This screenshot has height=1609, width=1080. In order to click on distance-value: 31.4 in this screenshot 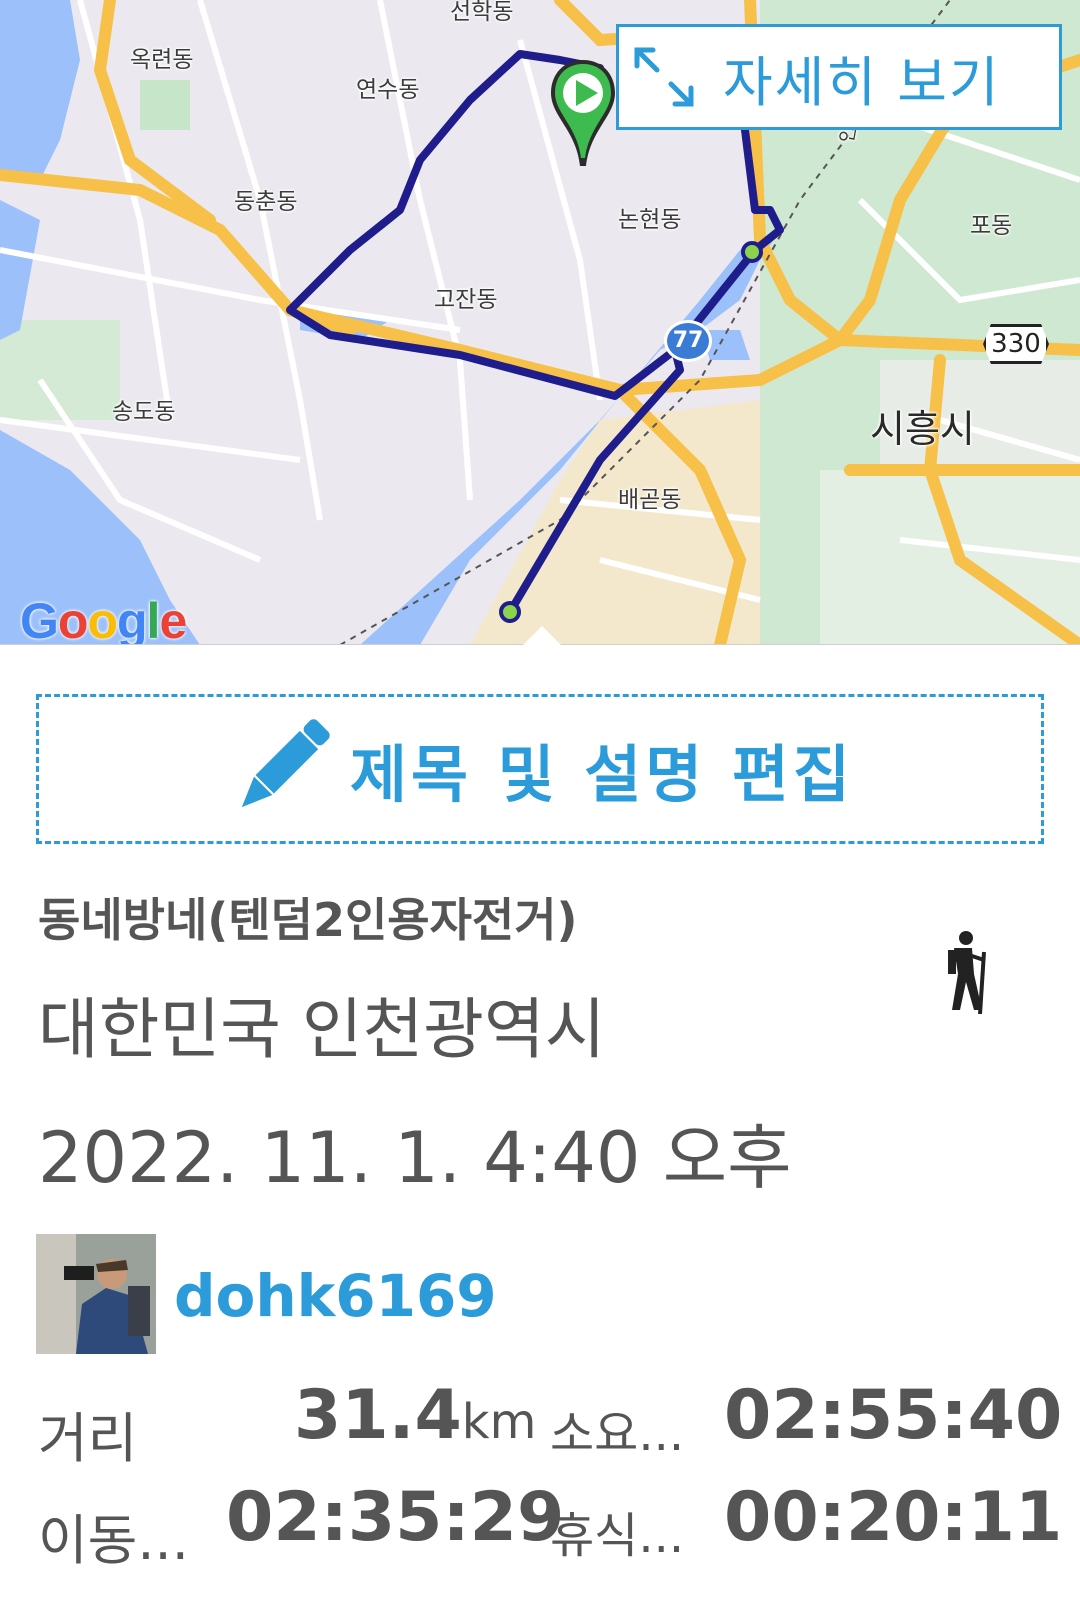, I will do `click(378, 1415)`.